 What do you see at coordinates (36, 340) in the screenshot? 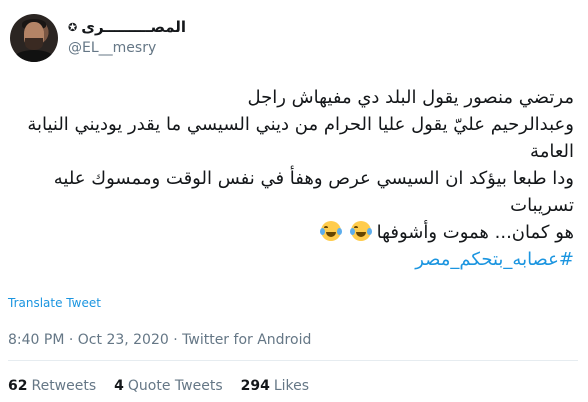
I see `tweet-time: 8:40 PM` at bounding box center [36, 340].